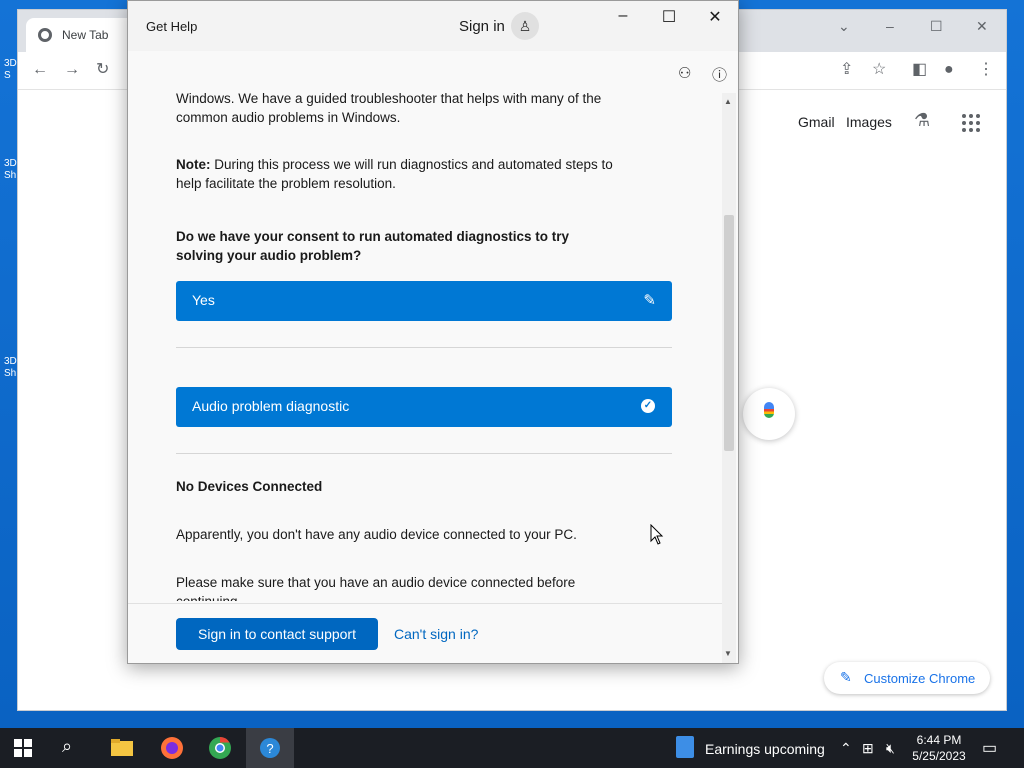 The height and width of the screenshot is (768, 1024). What do you see at coordinates (648, 406) in the screenshot?
I see `checkmark-icon: ✓` at bounding box center [648, 406].